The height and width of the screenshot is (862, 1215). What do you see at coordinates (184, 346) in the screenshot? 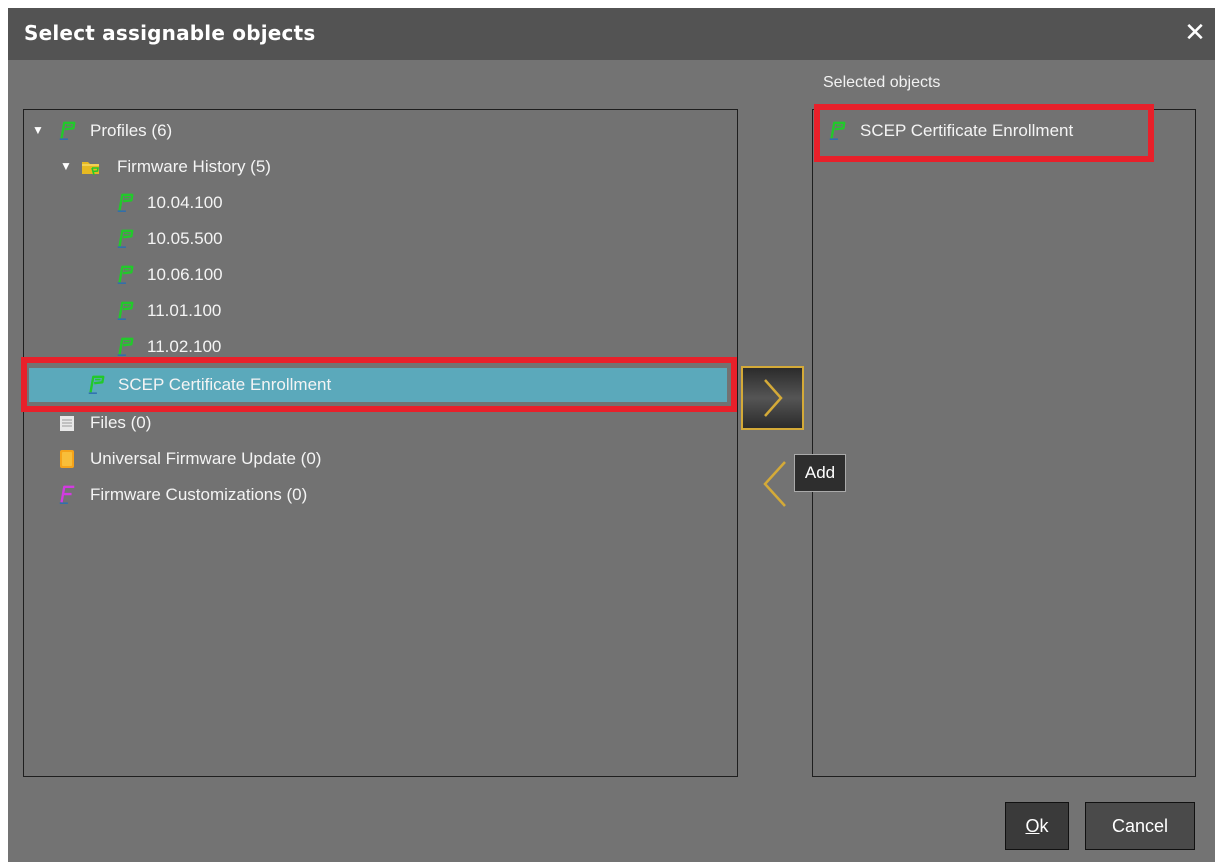
I see `tree-item-label: 11.02.100` at bounding box center [184, 346].